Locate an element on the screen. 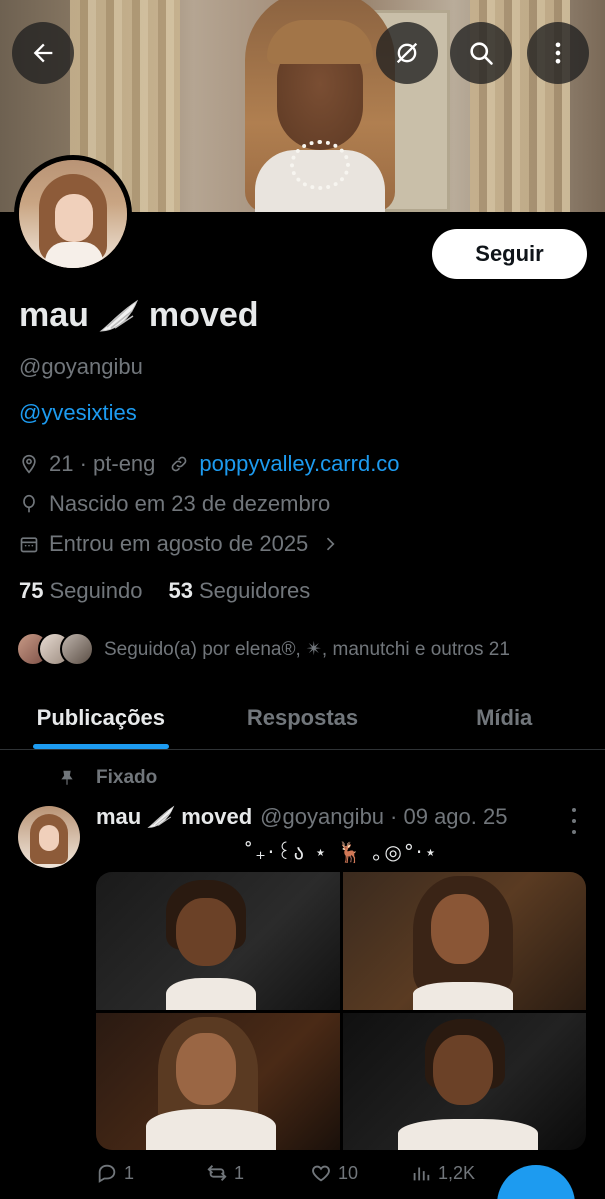  more-button is located at coordinates (558, 53).